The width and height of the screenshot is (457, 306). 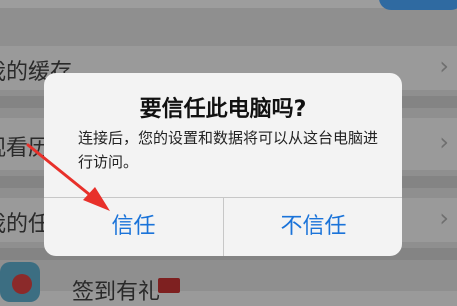 I want to click on list-item-label: 我的任, so click(x=25, y=224).